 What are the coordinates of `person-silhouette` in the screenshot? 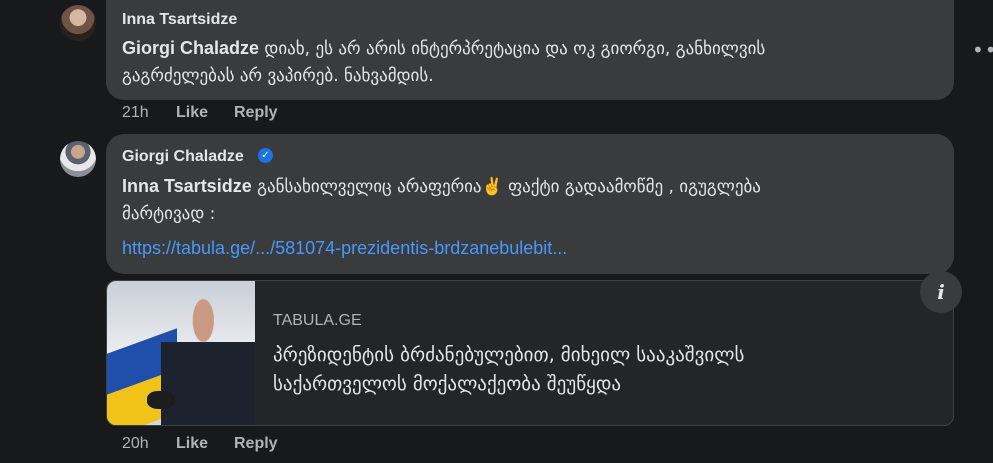 It's located at (208, 358).